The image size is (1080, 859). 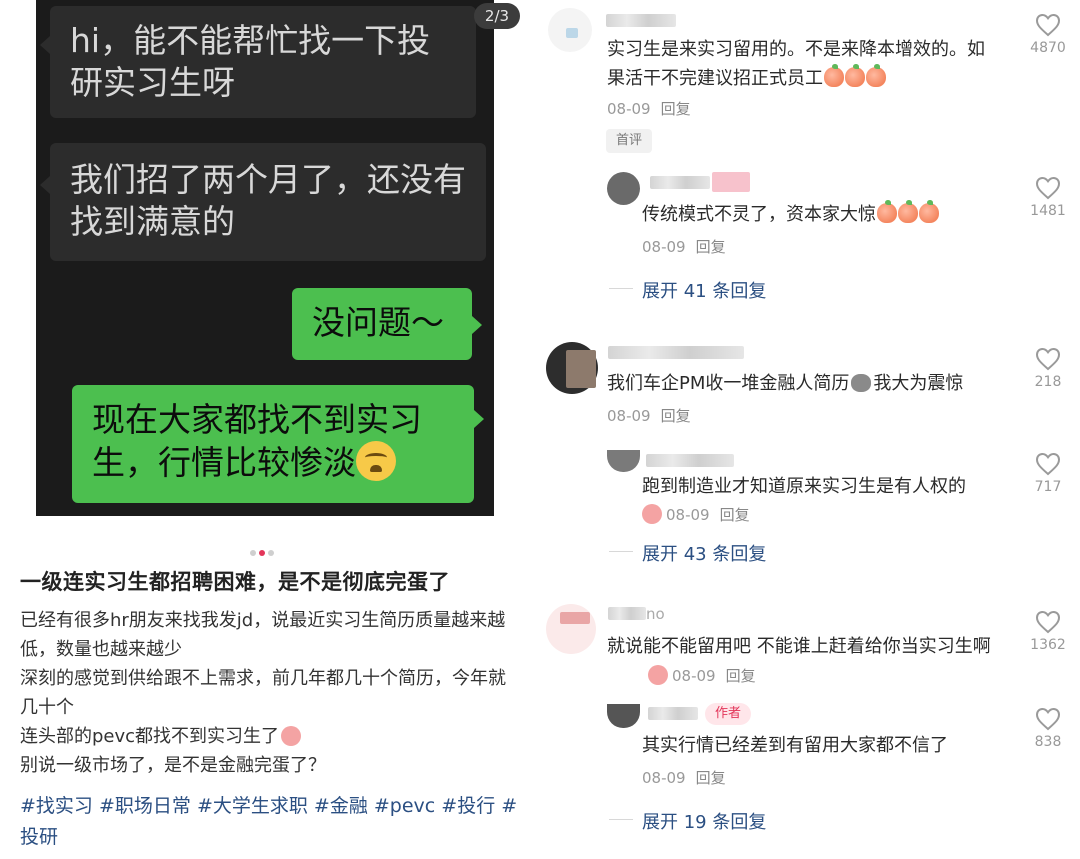 I want to click on comment-text: 我们车企PM收一堆金融人简历 我大为震惊, so click(x=785, y=383).